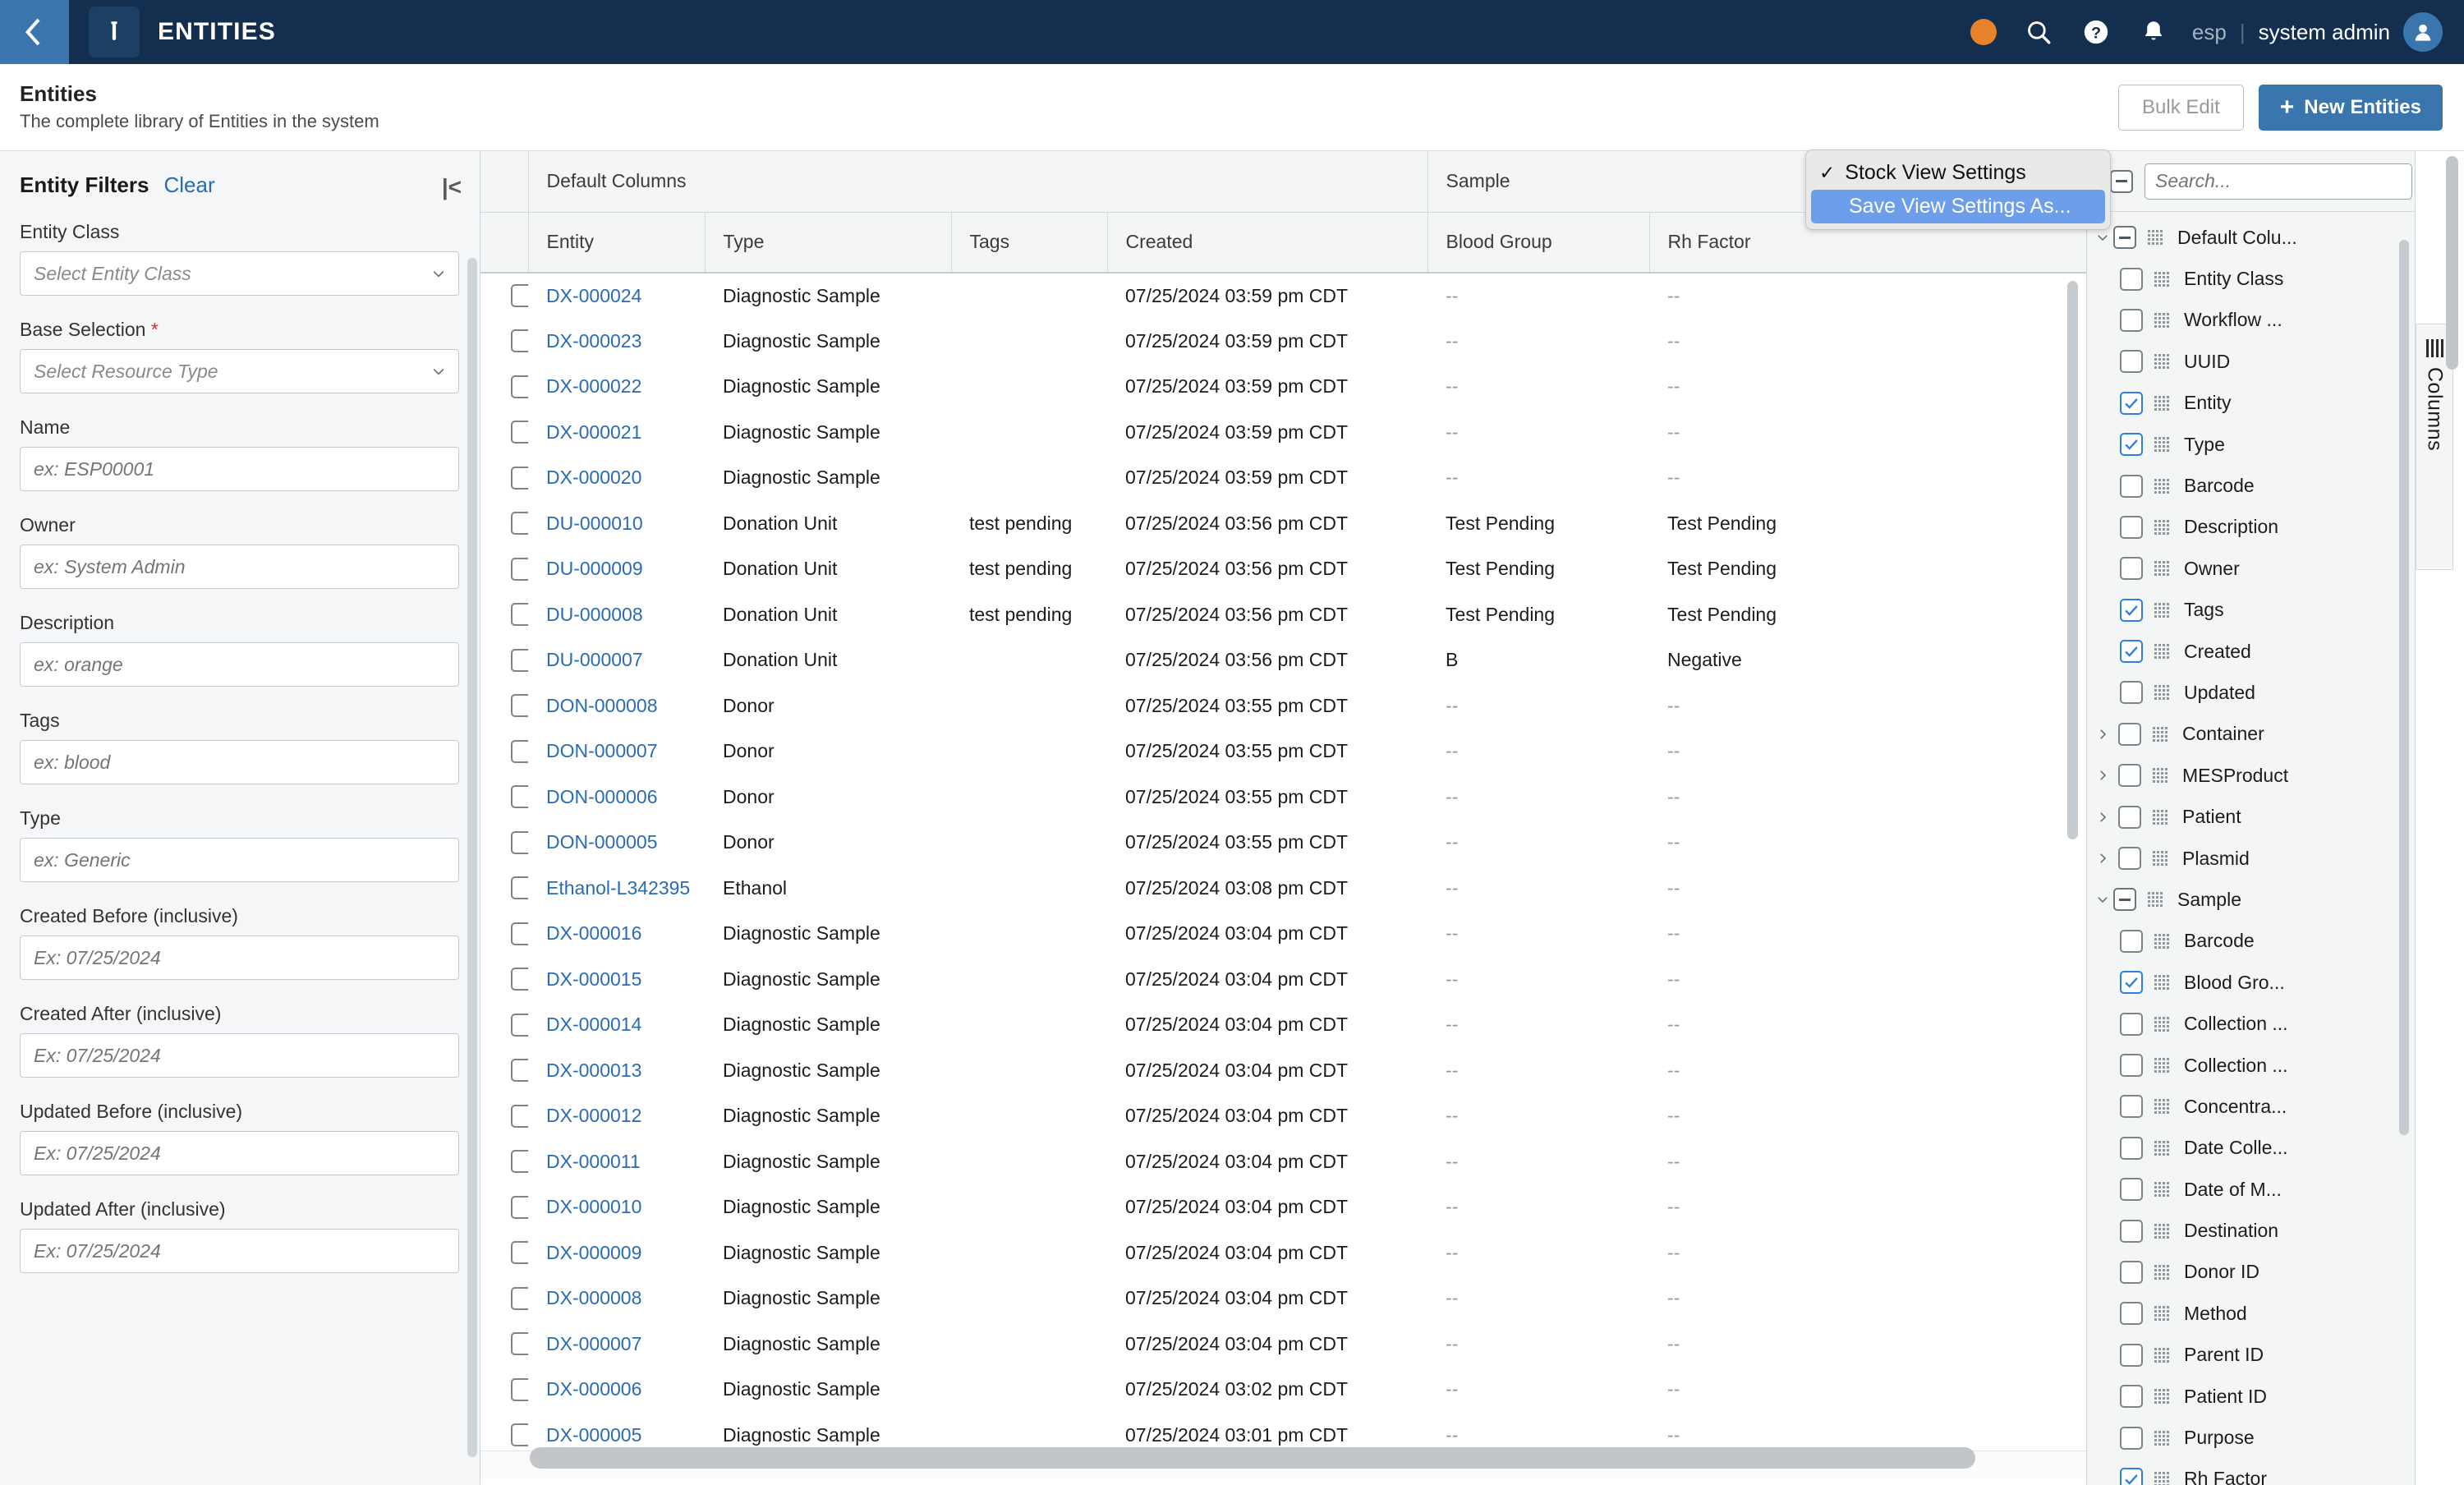 The width and height of the screenshot is (2464, 1485). Describe the element at coordinates (2251, 361) in the screenshot. I see `columns-item-row: UUID` at that location.